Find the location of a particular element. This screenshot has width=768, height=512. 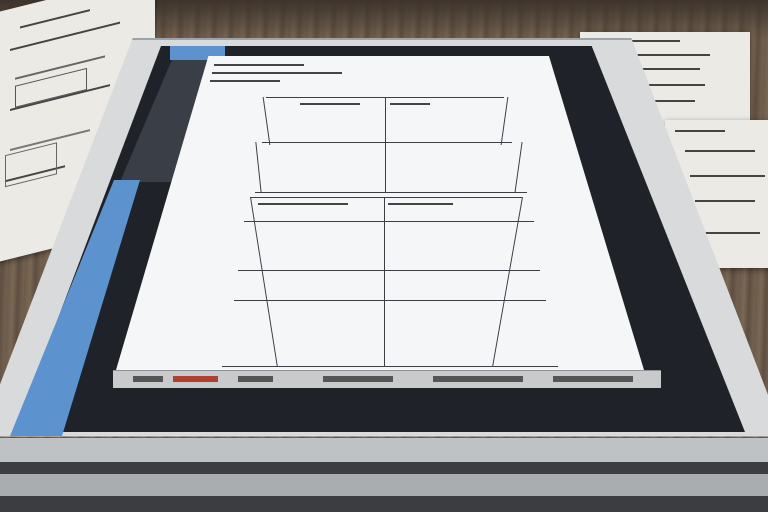

desk-front is located at coordinates (384, 504).